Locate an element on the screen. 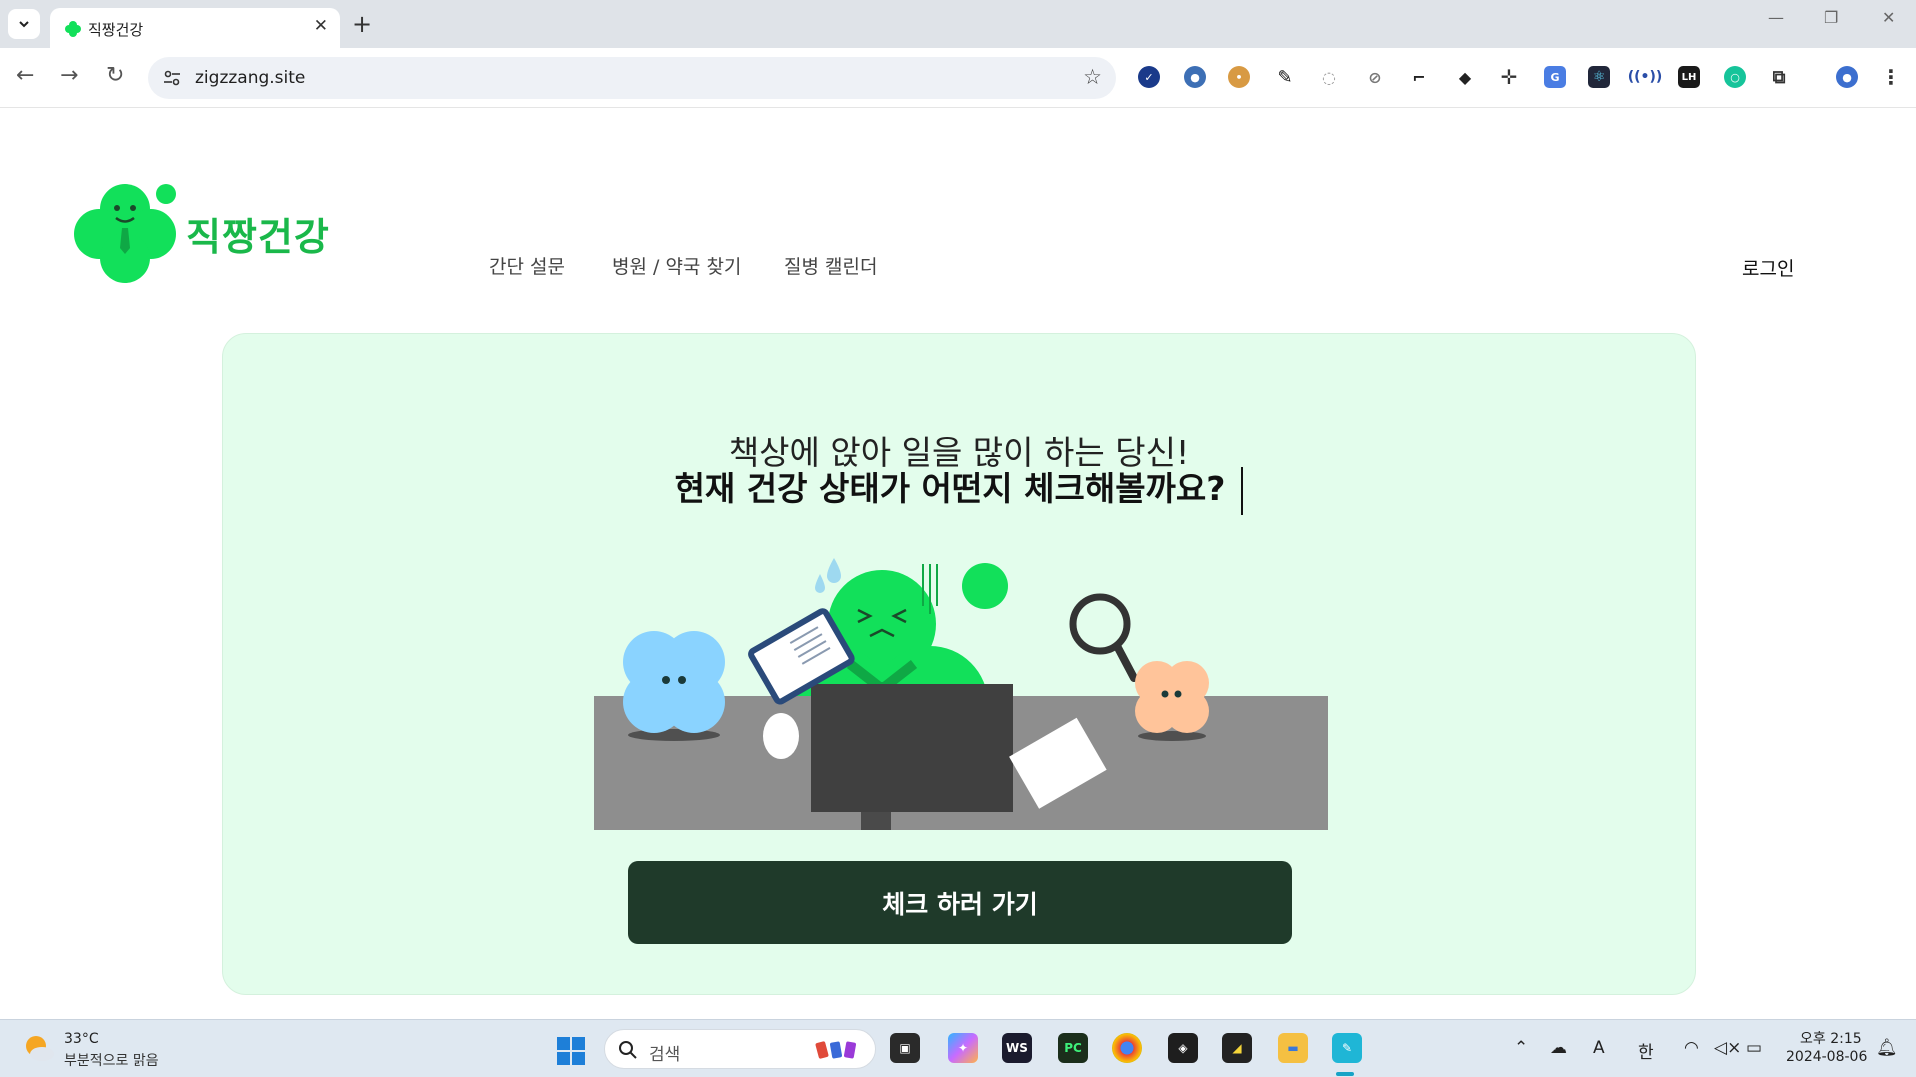 The width and height of the screenshot is (1916, 1077). windows-start-icon is located at coordinates (571, 1051).